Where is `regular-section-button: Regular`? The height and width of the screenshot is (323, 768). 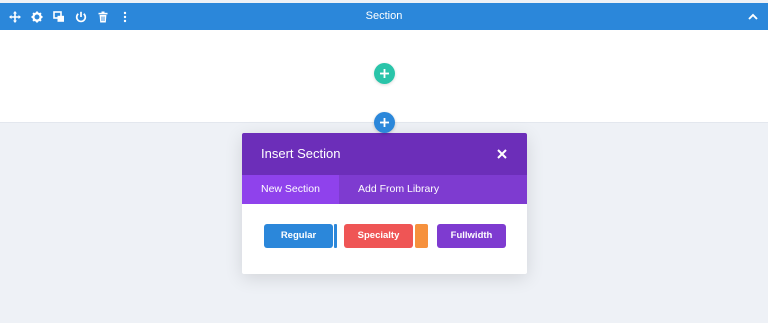 regular-section-button: Regular is located at coordinates (298, 236).